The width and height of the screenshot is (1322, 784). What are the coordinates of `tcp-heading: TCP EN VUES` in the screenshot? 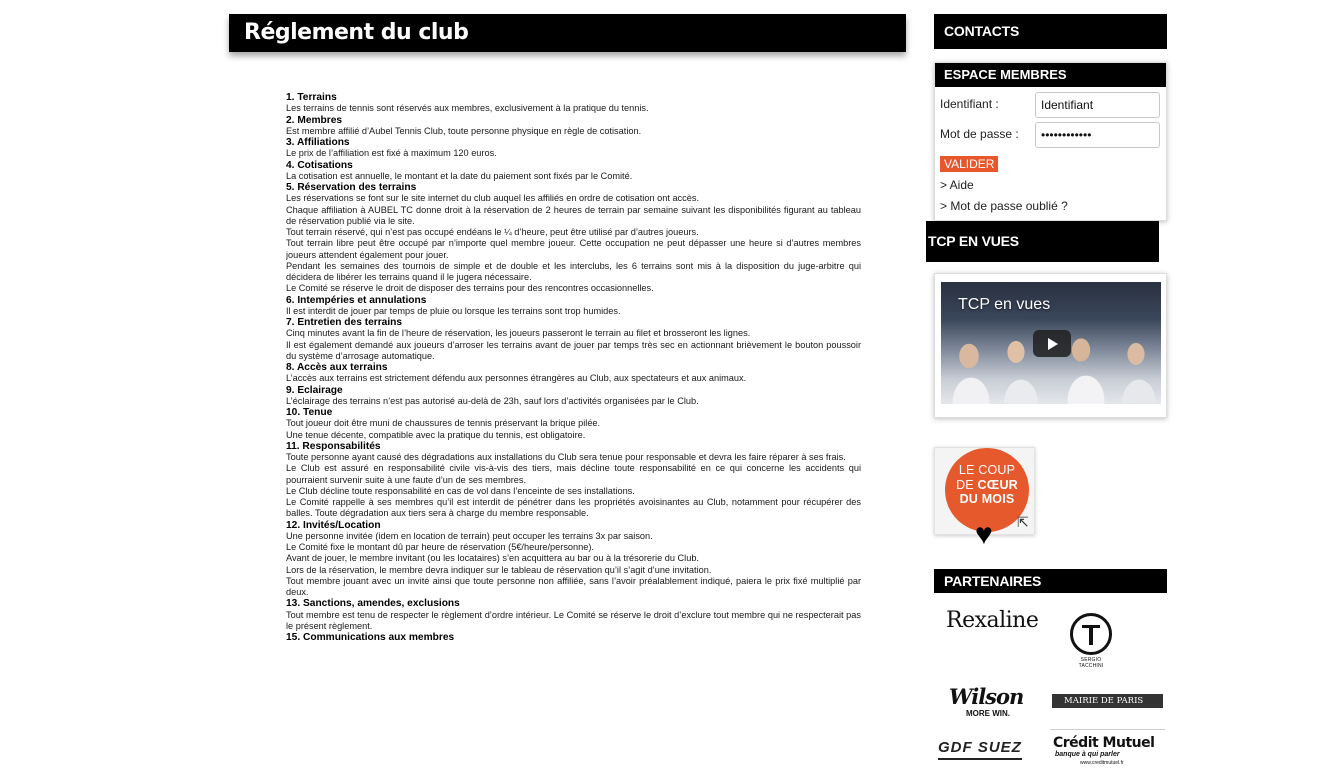 It's located at (973, 241).